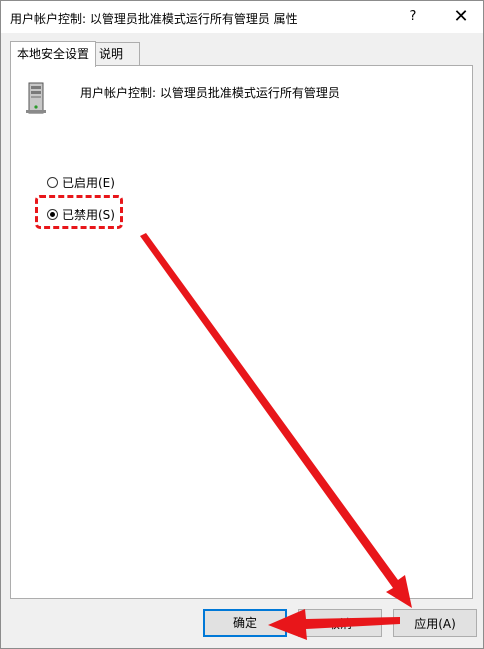  What do you see at coordinates (154, 19) in the screenshot?
I see `window-title: 用户帐户控制: 以管理员批准模式运行所有管理员 属性` at bounding box center [154, 19].